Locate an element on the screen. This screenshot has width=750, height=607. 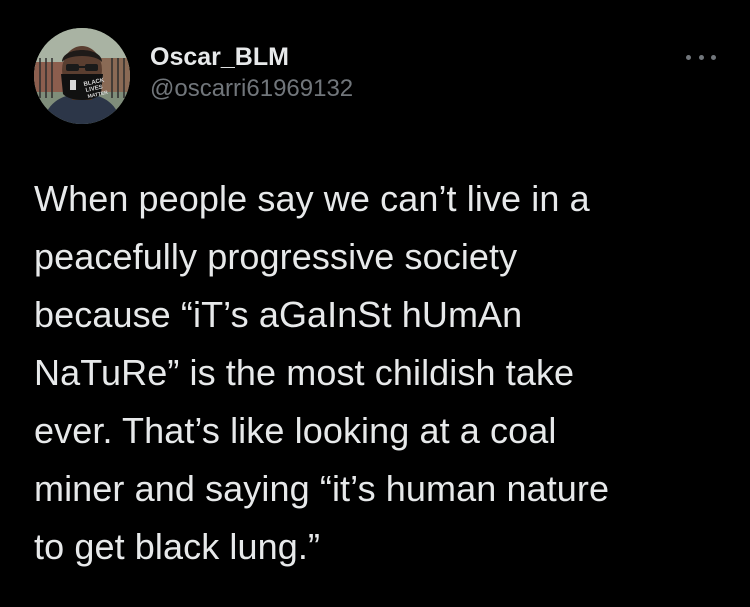
author-handle: @oscarri61969132 is located at coordinates (251, 89).